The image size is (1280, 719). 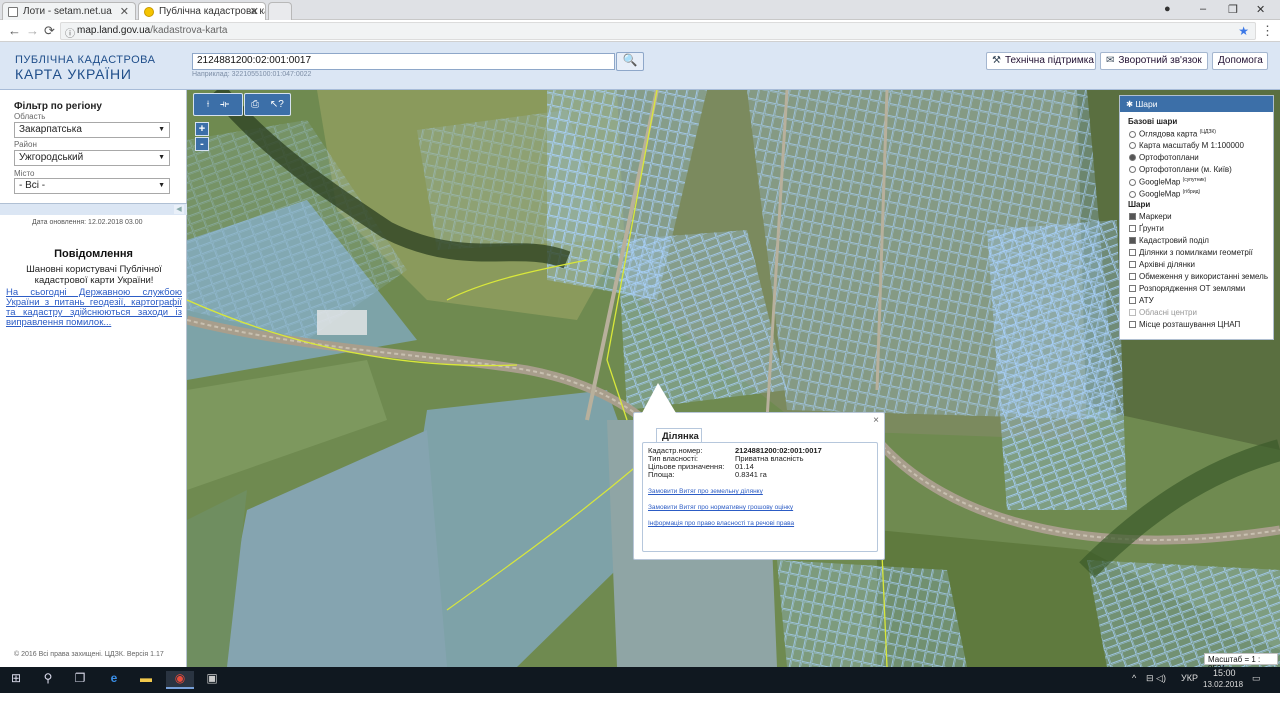 What do you see at coordinates (1150, 216) in the screenshot?
I see `layer-markers: Маркери` at bounding box center [1150, 216].